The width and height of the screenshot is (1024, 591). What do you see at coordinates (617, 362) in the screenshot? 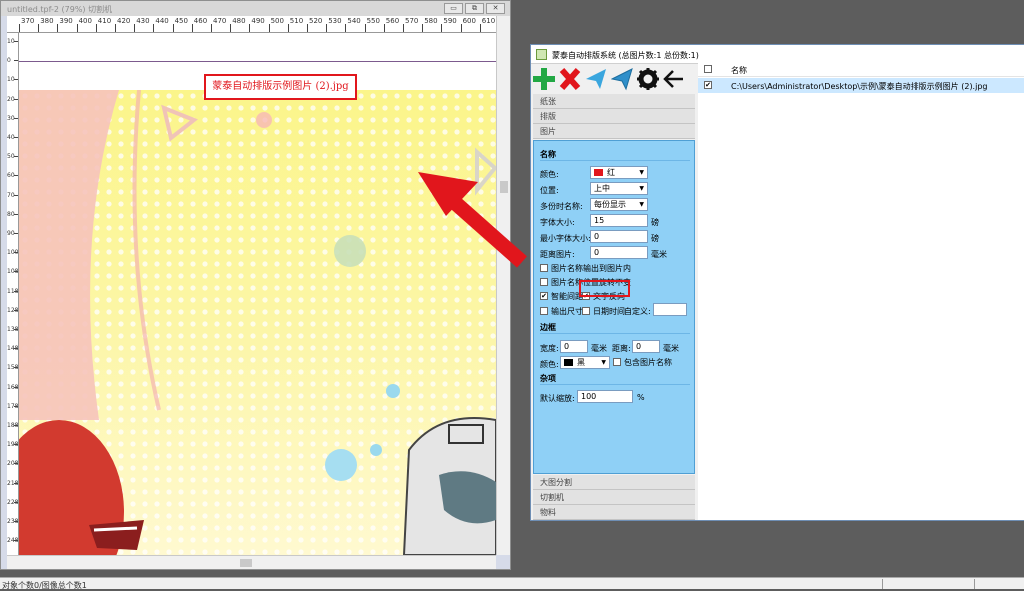
I see `include-name-checkbox` at bounding box center [617, 362].